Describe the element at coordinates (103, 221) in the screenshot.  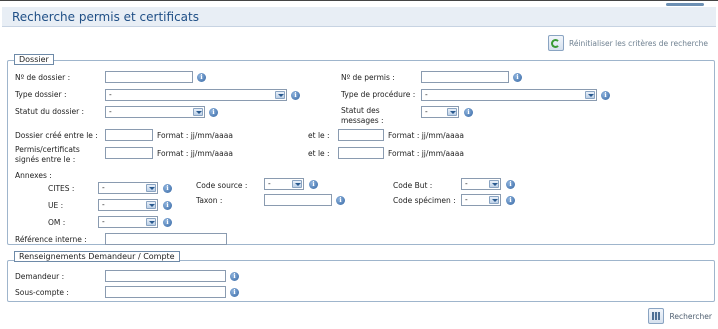
I see `om-value: -` at that location.